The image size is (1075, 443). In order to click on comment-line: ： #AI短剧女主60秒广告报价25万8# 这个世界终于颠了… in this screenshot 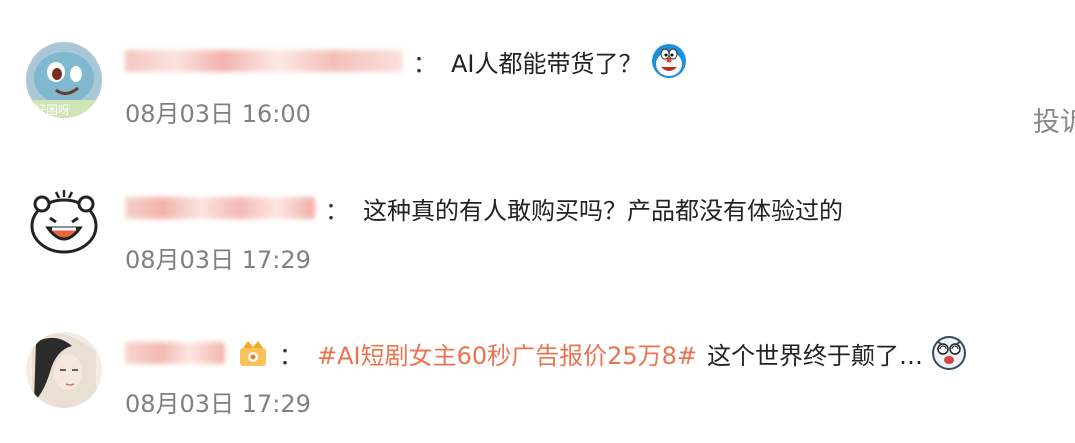, I will do `click(546, 353)`.